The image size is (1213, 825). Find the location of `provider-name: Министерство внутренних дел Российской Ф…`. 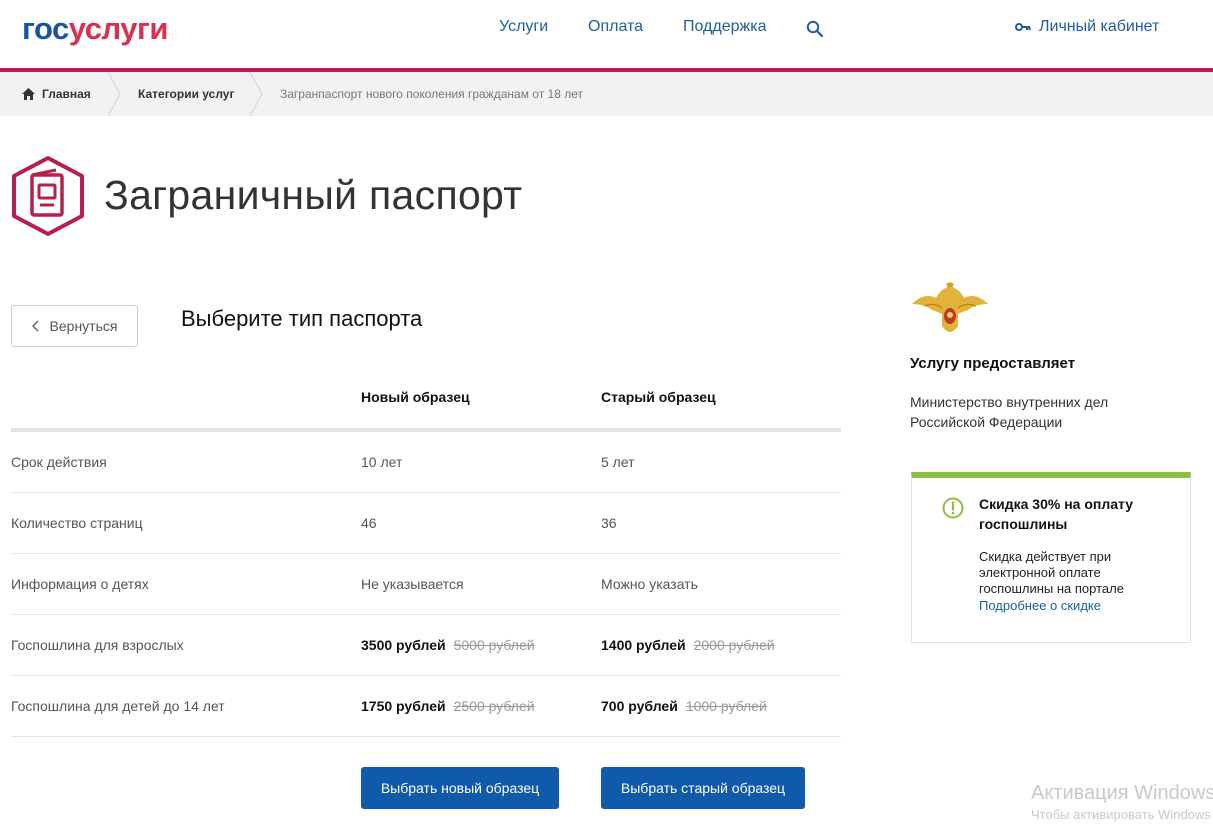

provider-name: Министерство внутренних дел Российской Ф… is located at coordinates (1009, 412).